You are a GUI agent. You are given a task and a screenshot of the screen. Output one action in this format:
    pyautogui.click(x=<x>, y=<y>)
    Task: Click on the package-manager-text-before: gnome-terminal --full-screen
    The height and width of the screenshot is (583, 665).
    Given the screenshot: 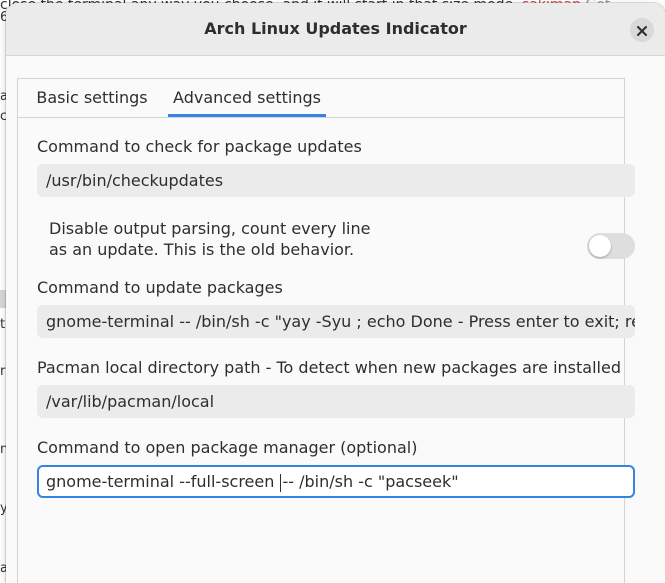 What is the action you would take?
    pyautogui.click(x=163, y=481)
    